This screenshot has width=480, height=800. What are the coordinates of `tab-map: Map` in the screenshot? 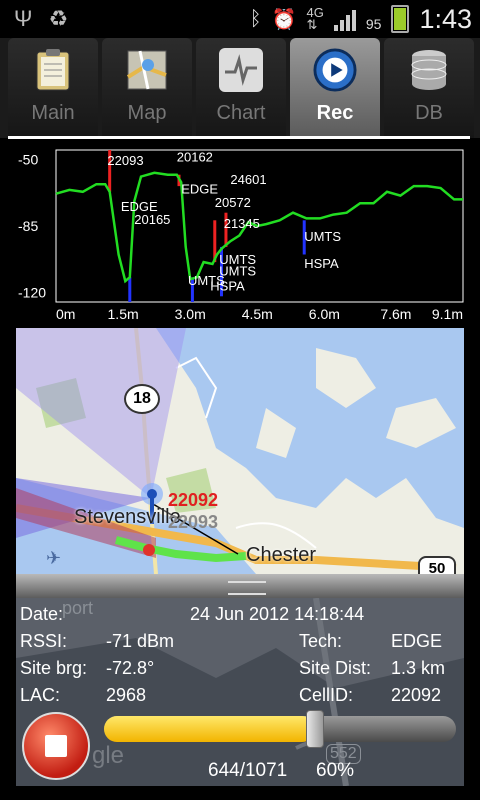 It's located at (147, 88).